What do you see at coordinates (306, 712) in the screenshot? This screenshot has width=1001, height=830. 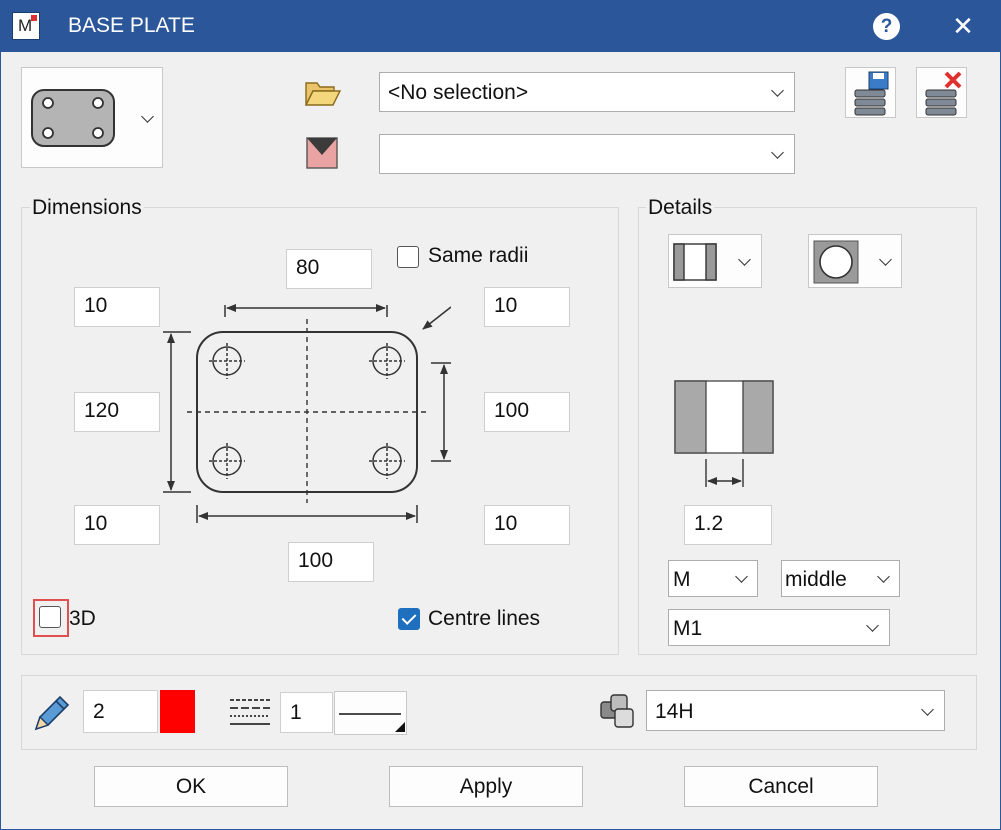 I see `line-number-field: 1` at bounding box center [306, 712].